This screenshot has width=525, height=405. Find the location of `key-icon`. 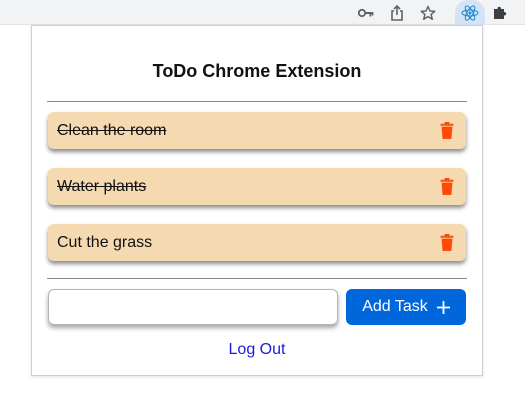

key-icon is located at coordinates (366, 13).